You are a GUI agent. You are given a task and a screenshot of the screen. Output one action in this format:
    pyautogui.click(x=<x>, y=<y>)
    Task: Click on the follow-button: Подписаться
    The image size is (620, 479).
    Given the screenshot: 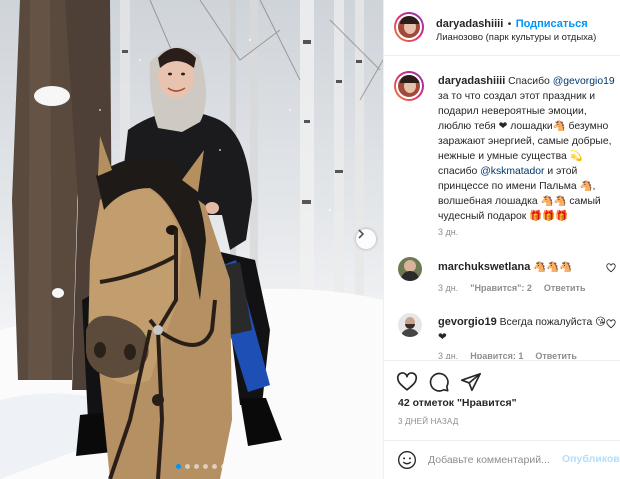 What is the action you would take?
    pyautogui.click(x=552, y=24)
    